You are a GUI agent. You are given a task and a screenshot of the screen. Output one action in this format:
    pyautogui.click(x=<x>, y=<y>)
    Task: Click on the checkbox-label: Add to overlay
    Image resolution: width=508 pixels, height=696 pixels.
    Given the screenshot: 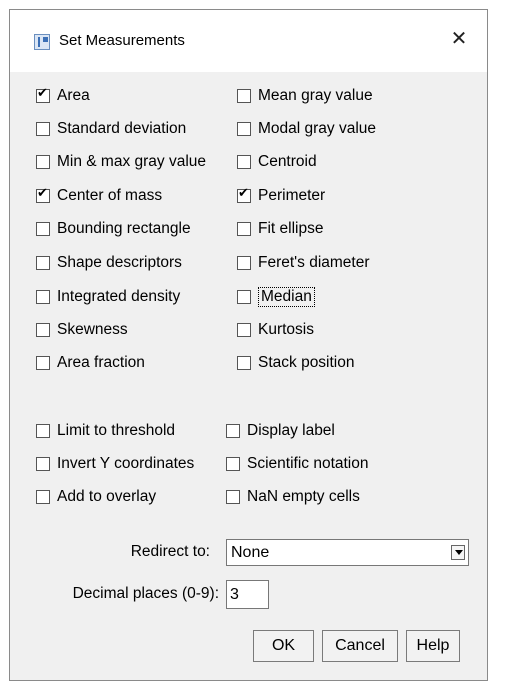 What is the action you would take?
    pyautogui.click(x=107, y=496)
    